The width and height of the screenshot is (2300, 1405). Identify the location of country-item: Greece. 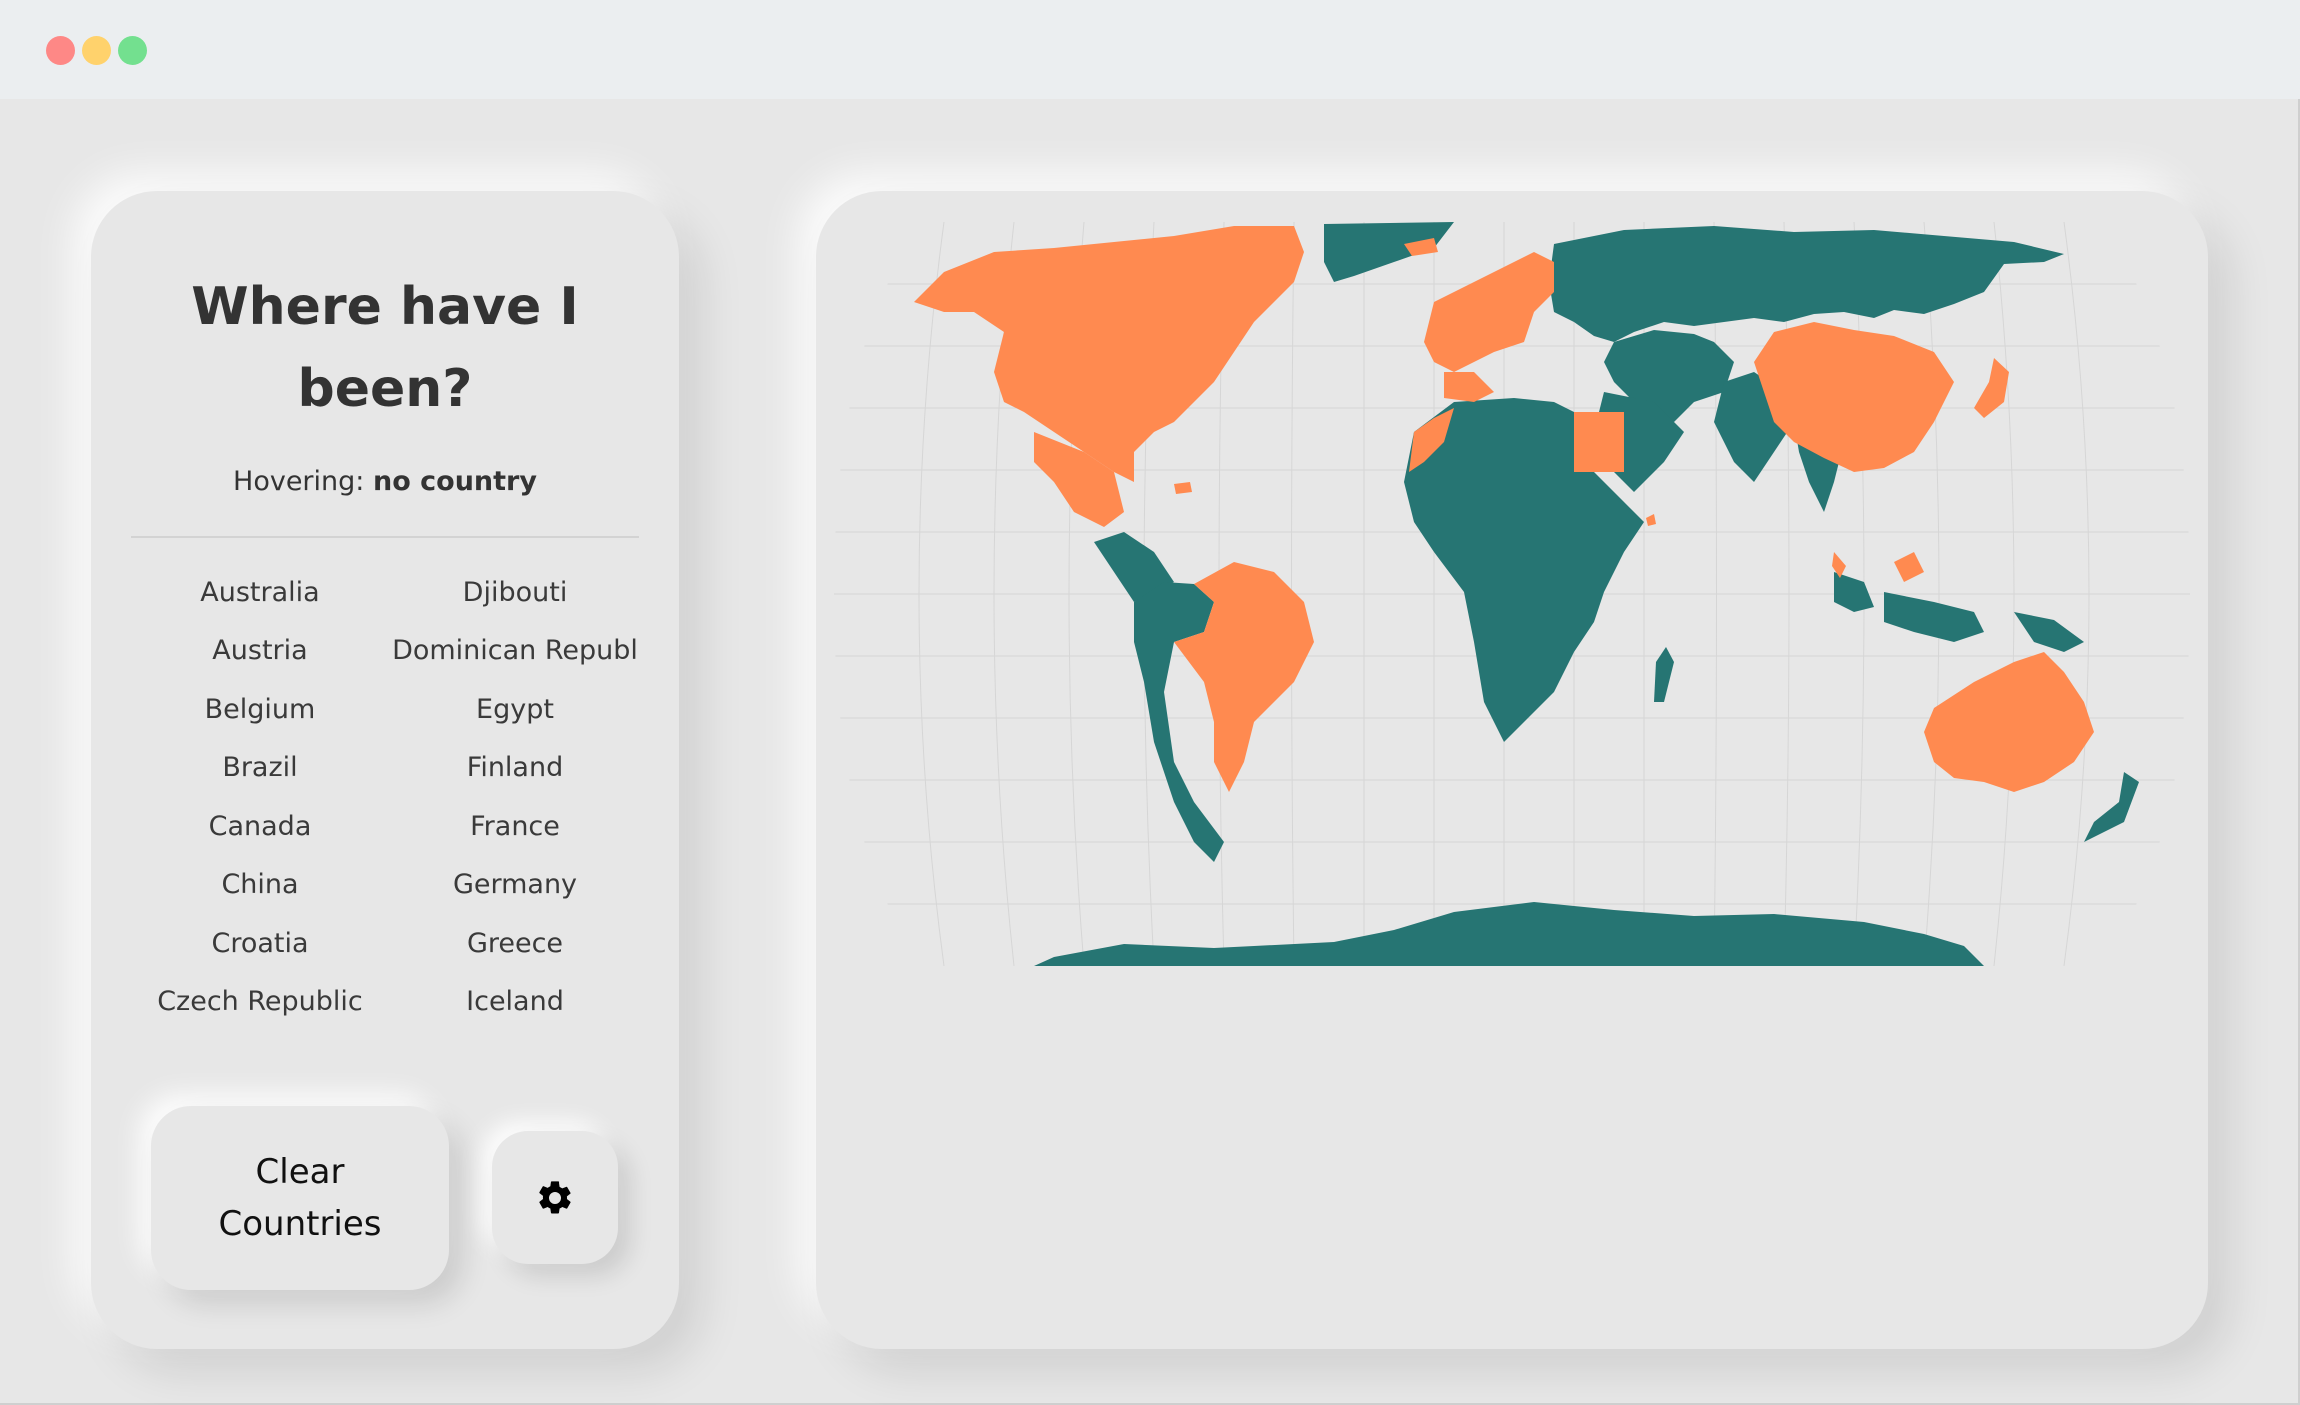
(515, 947).